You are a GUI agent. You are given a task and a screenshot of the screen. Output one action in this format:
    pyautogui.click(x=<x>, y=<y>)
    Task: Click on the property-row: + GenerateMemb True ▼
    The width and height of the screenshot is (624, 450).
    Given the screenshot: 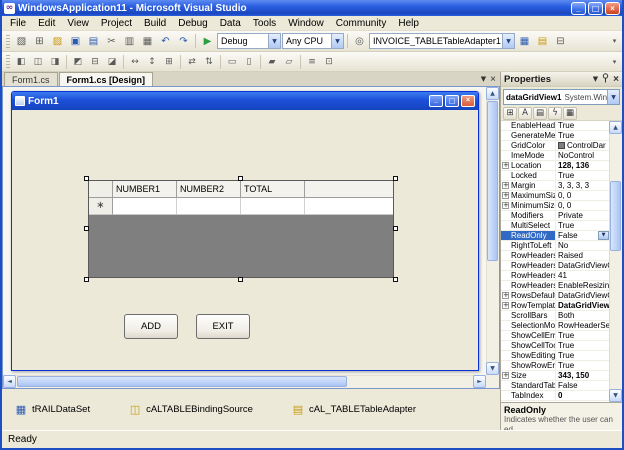 What is the action you would take?
    pyautogui.click(x=555, y=136)
    